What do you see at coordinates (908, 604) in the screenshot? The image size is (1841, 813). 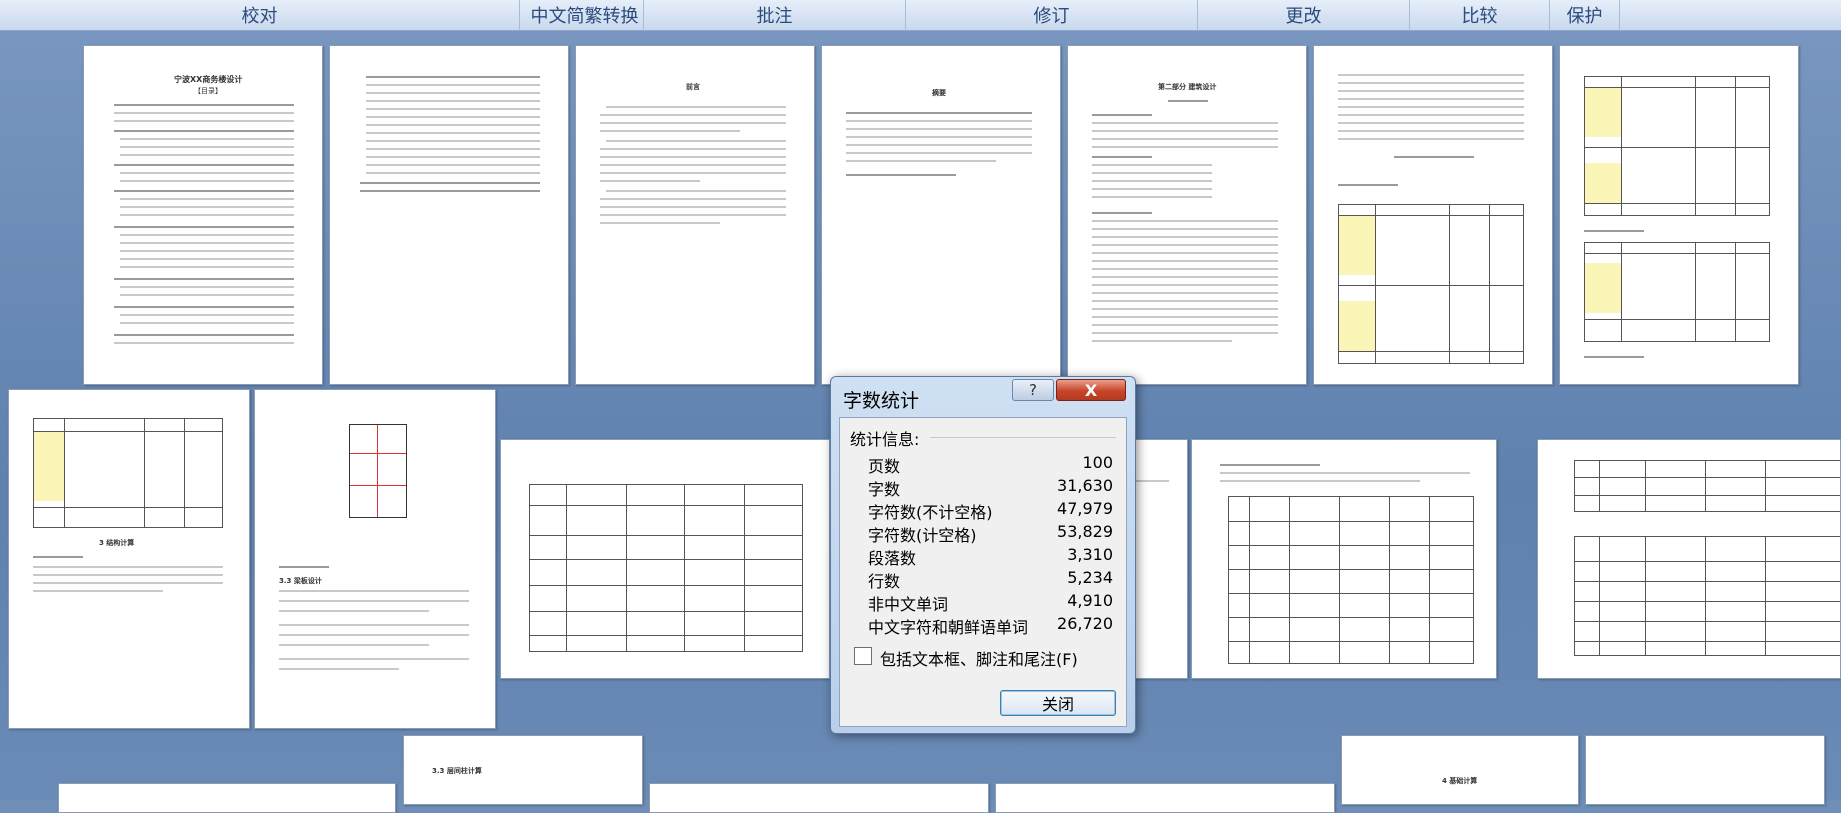 I see `stat-label: 非中文单词` at bounding box center [908, 604].